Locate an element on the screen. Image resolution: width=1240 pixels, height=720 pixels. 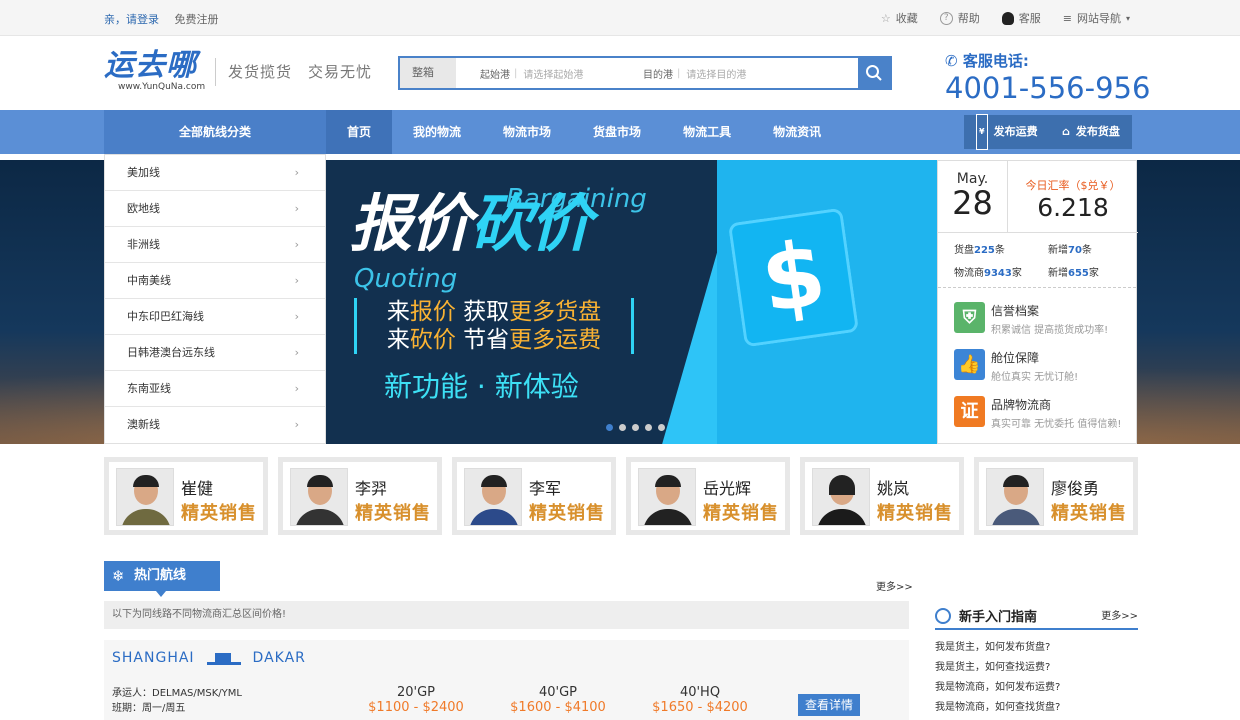
nav-item-logistics-tools: 物流工具 is located at coordinates (707, 132).